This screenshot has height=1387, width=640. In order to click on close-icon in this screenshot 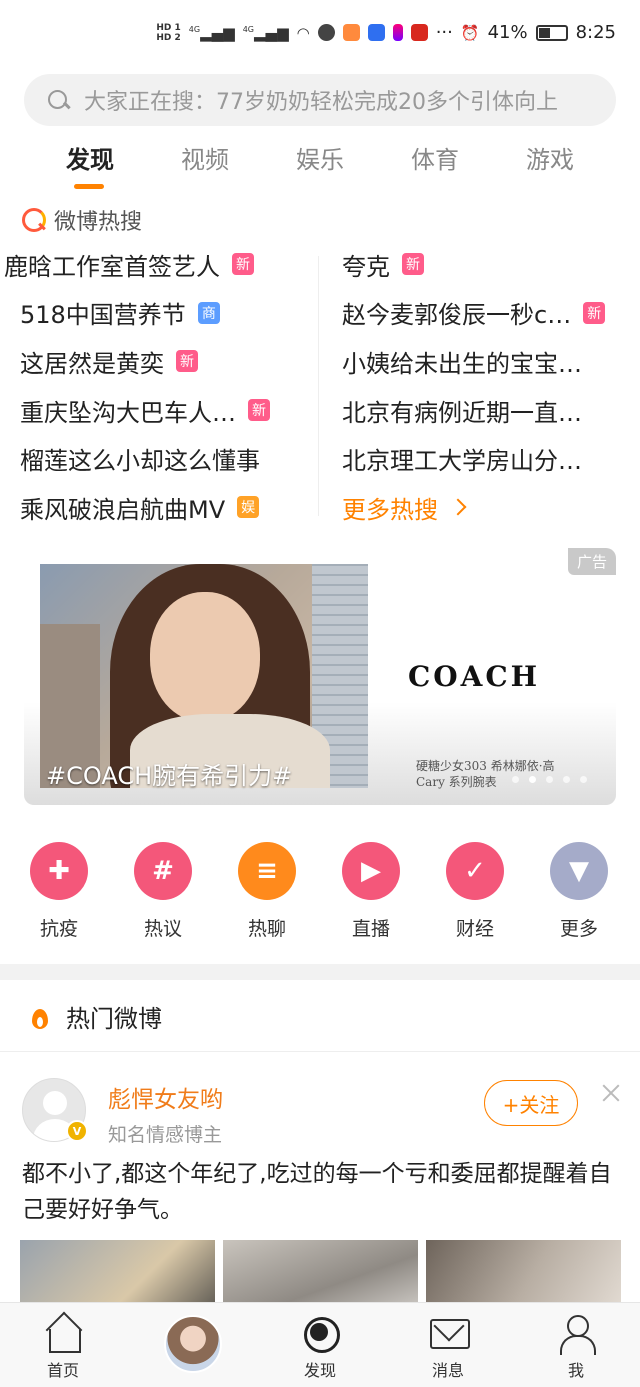, I will do `click(611, 1093)`.